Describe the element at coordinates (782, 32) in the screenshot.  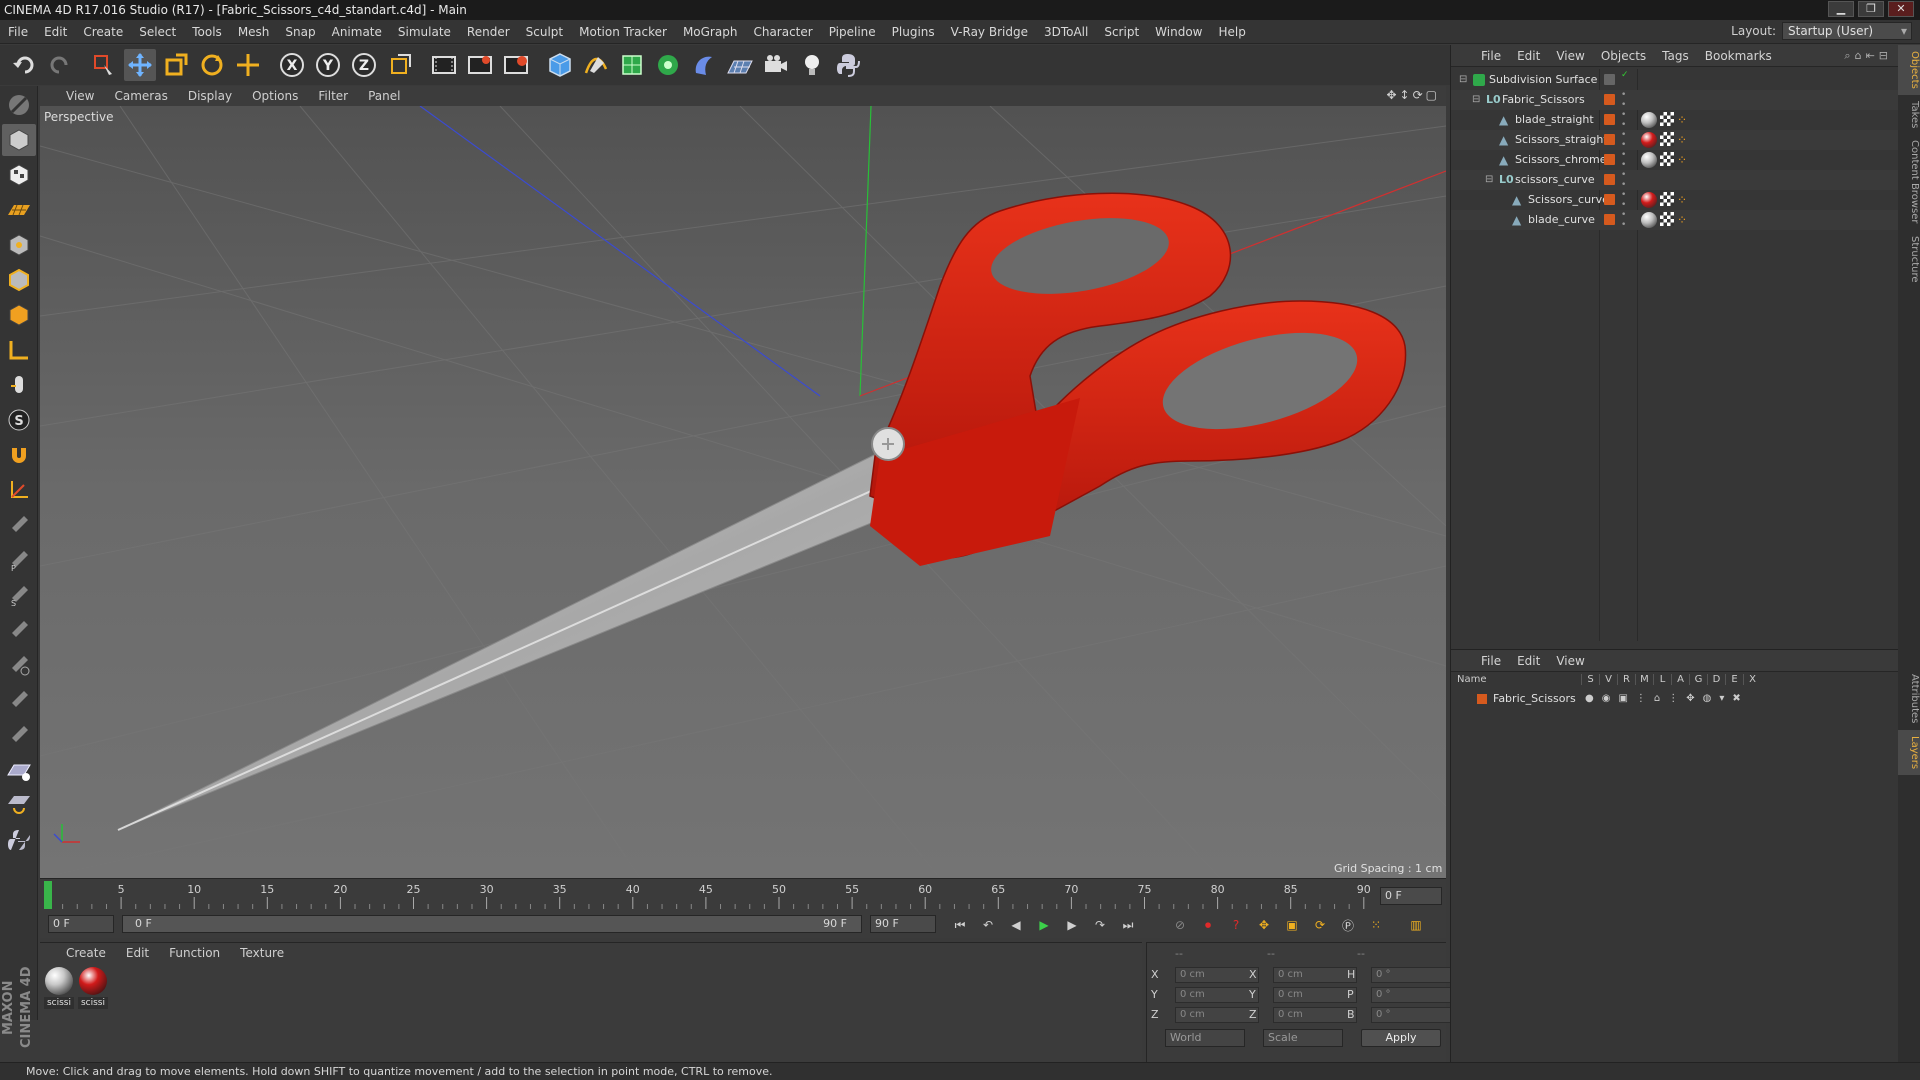
I see `menu-item-character: Character` at that location.